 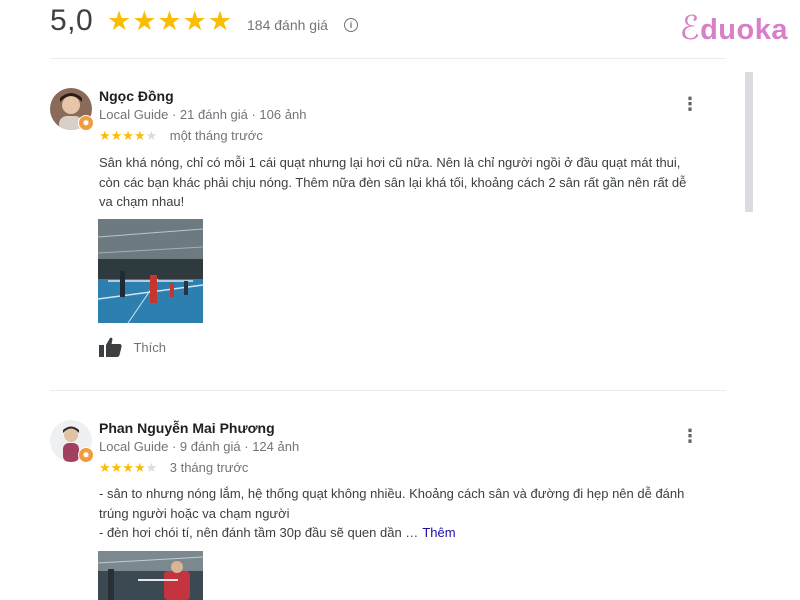 I want to click on thumbs-up-icon, so click(x=110, y=347).